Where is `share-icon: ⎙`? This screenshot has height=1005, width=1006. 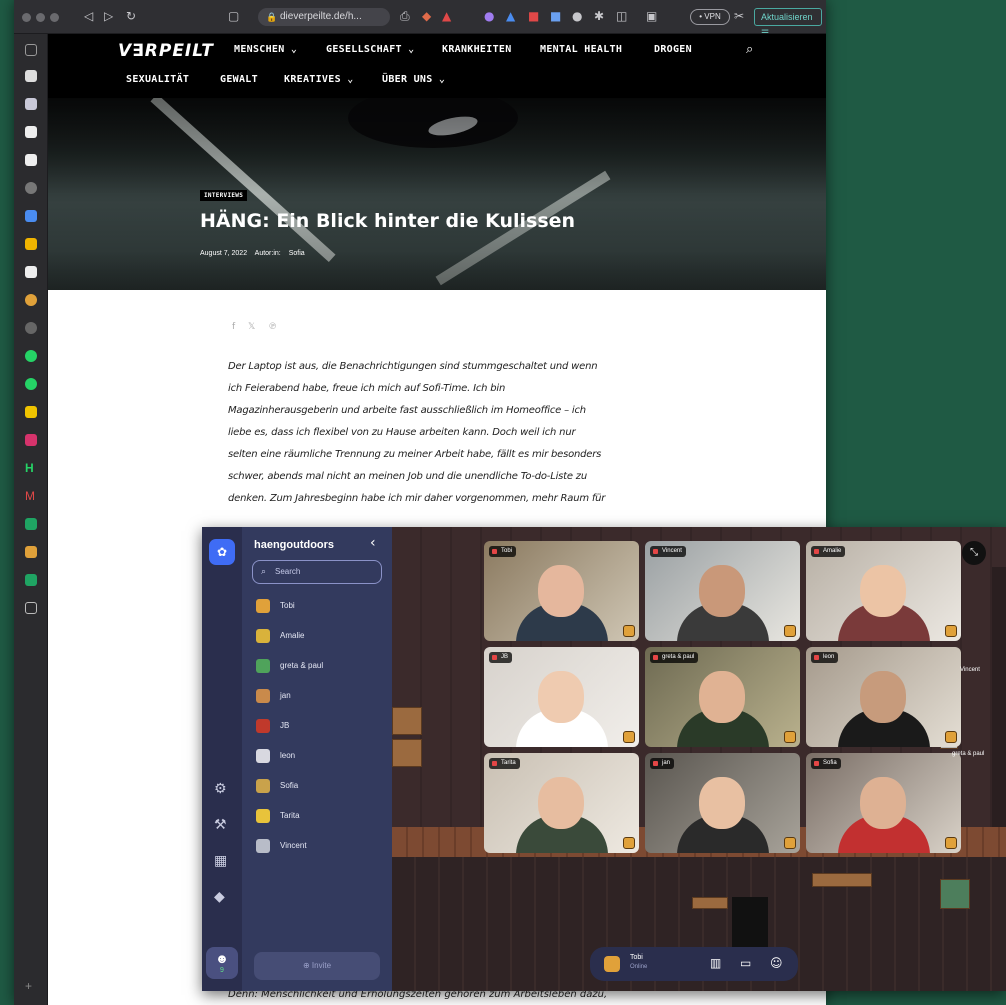 share-icon: ⎙ is located at coordinates (405, 16).